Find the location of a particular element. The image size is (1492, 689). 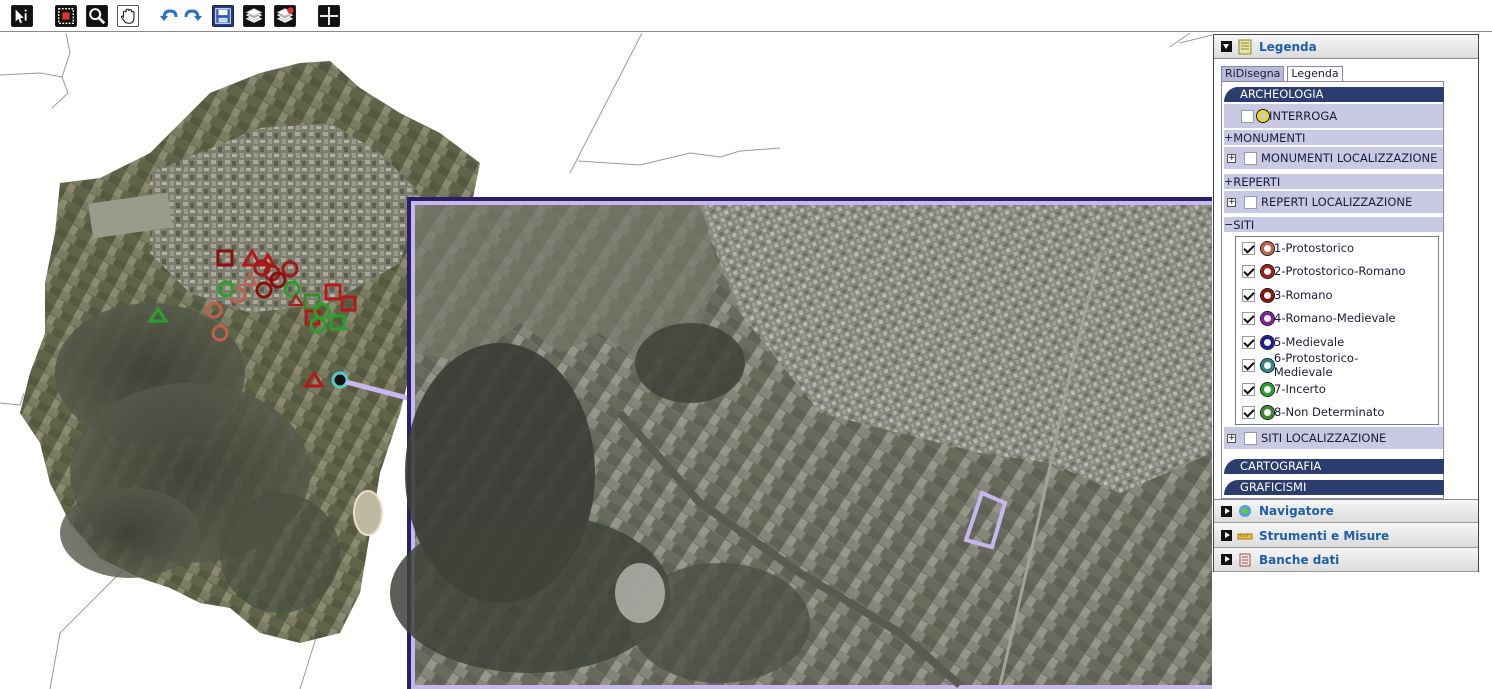

pan-hand-icon is located at coordinates (128, 16).